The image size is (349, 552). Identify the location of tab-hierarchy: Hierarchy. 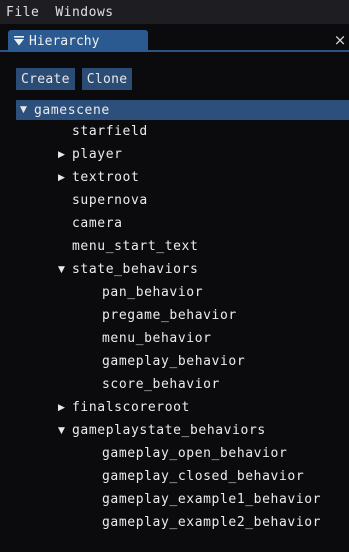
(78, 41).